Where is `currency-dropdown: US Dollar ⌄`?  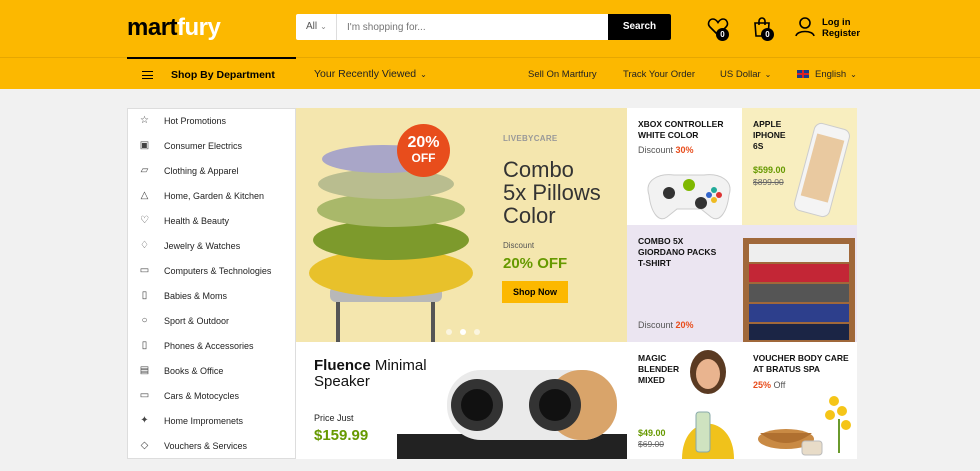 currency-dropdown: US Dollar ⌄ is located at coordinates (745, 74).